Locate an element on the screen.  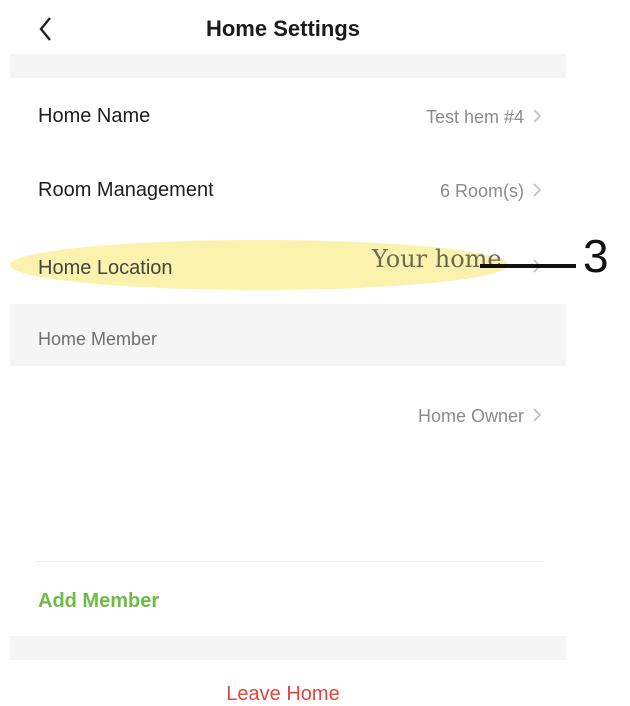
member-role: Home Owner is located at coordinates (470, 416).